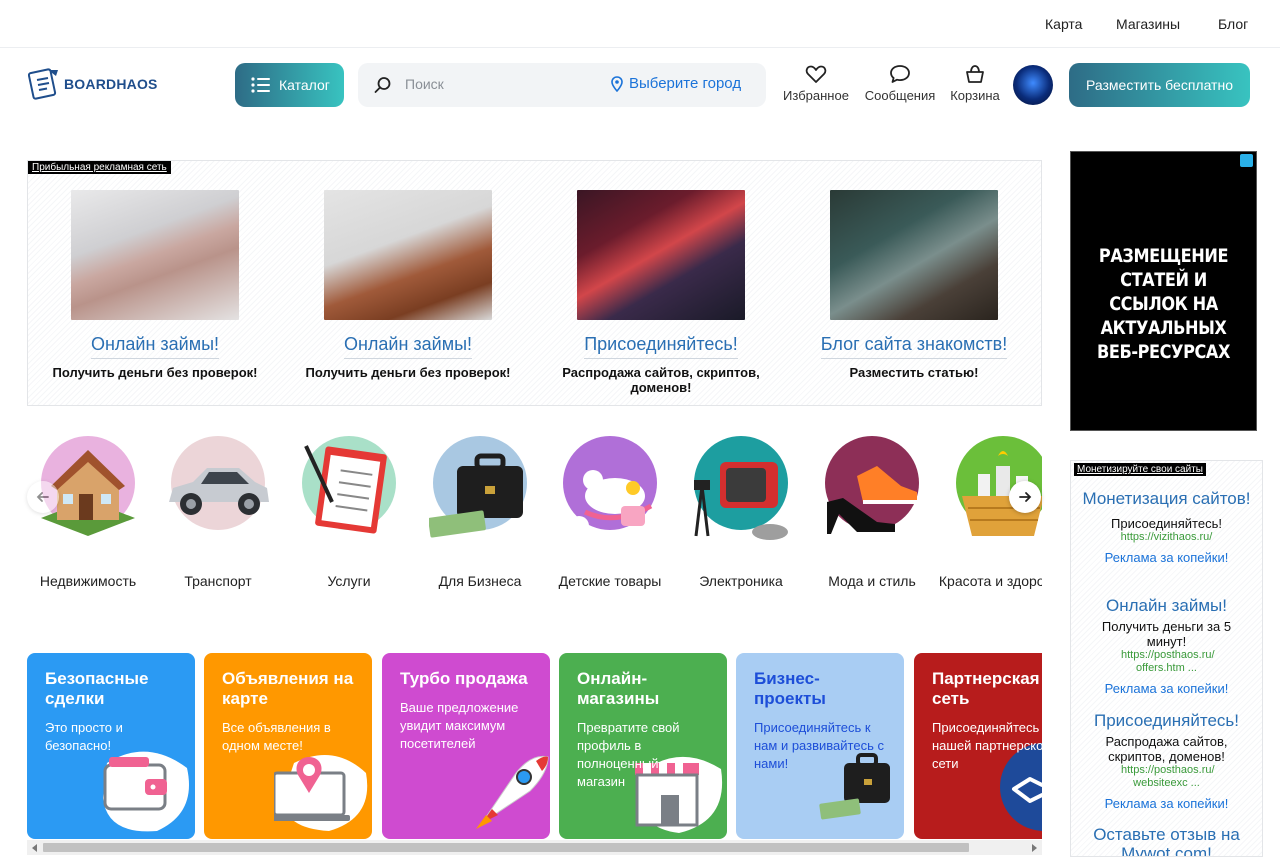  Describe the element at coordinates (424, 84) in the screenshot. I see `search-input: Поиск` at that location.